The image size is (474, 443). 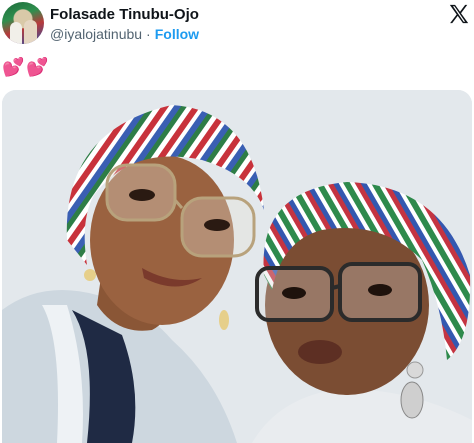 I want to click on avatar, so click(x=23, y=23).